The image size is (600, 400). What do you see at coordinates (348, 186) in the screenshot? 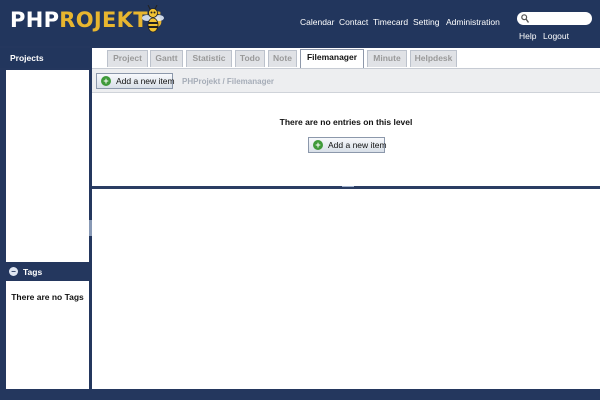
I see `grip-icon` at bounding box center [348, 186].